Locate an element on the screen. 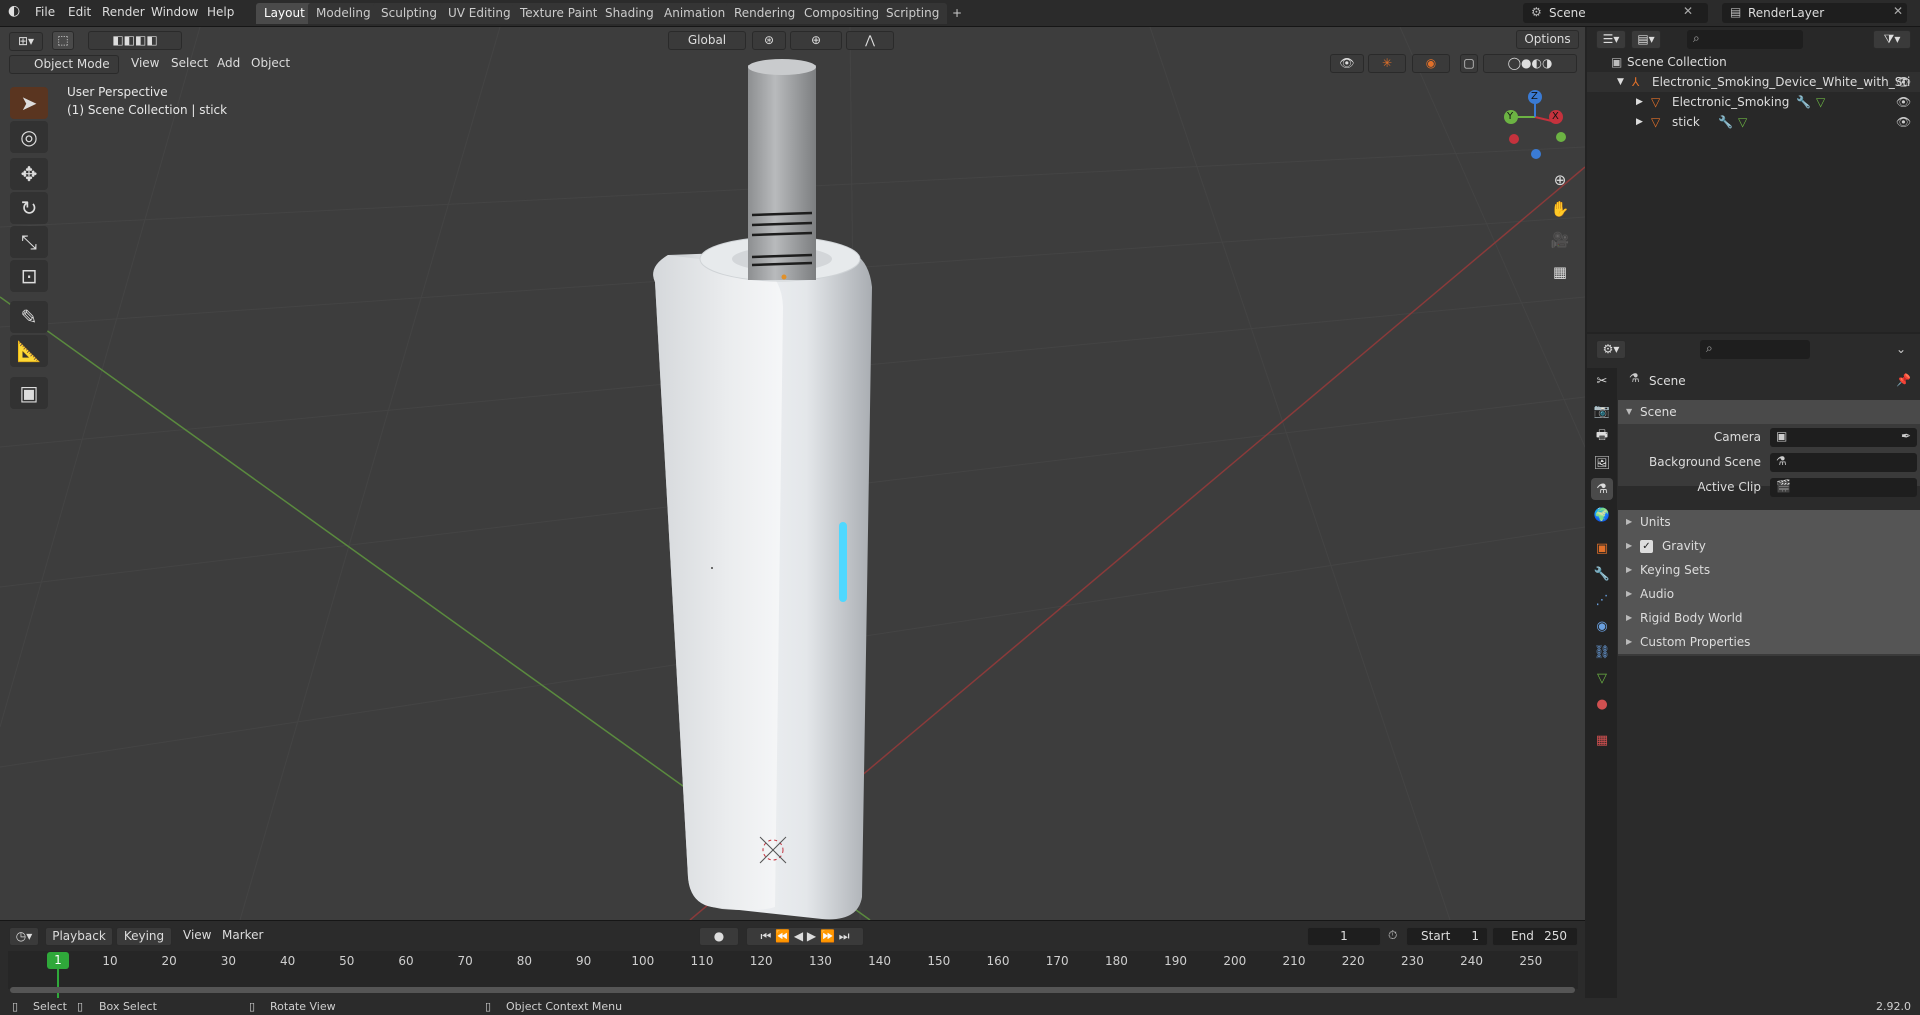 The height and width of the screenshot is (1015, 1920). eyedropper-icon: ✒ is located at coordinates (1906, 436).